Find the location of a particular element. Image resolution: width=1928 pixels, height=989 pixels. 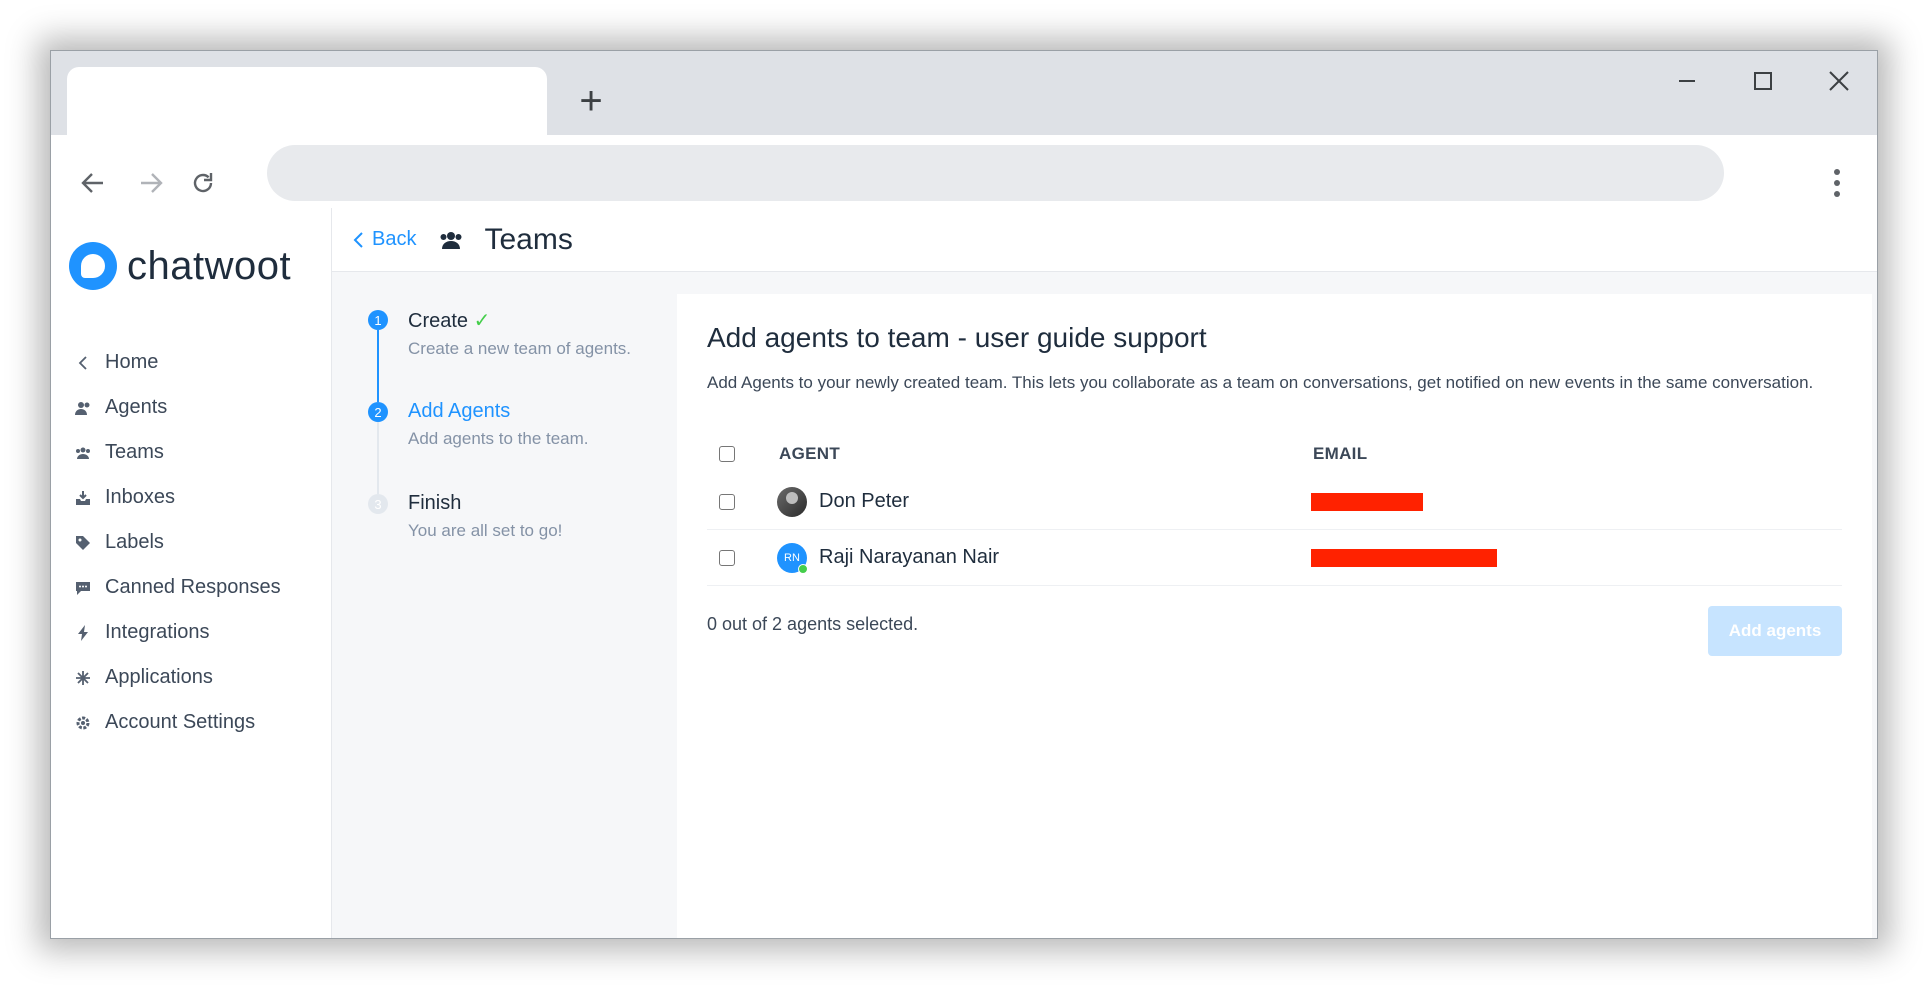

agent-cell: RN Raji Narayanan Nair is located at coordinates (888, 558).